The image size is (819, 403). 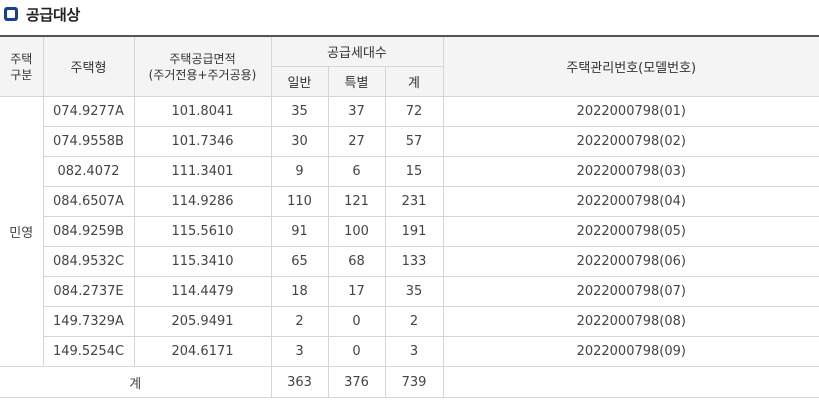 What do you see at coordinates (202, 201) in the screenshot?
I see `area-cell: 114.9286` at bounding box center [202, 201].